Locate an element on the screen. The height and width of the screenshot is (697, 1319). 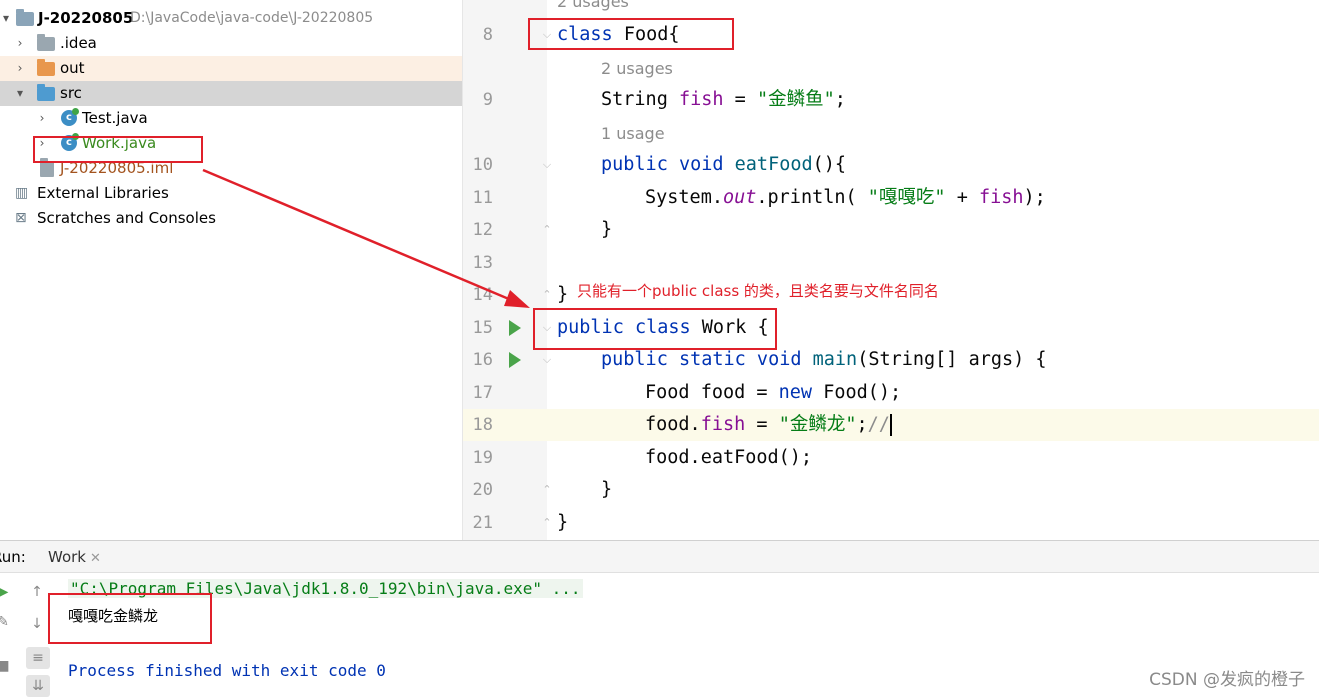
line-number: 20 is located at coordinates (482, 490).